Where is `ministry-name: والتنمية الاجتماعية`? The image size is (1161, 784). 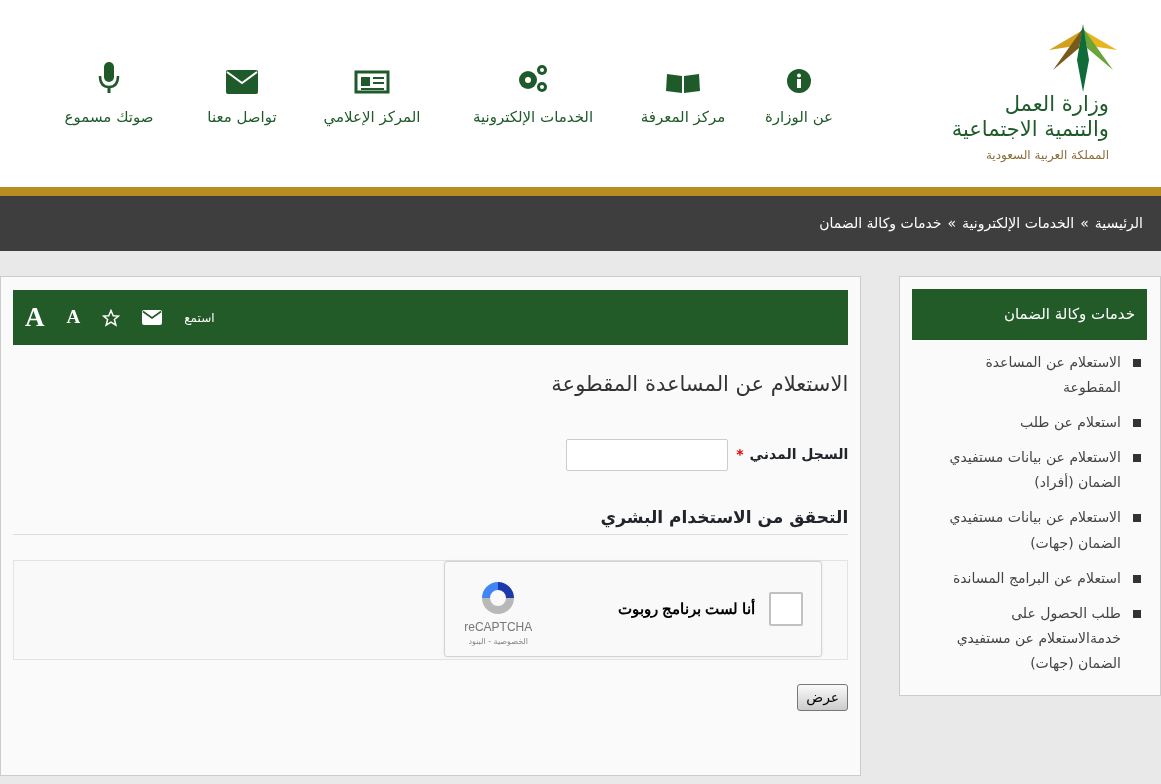
ministry-name: والتنمية الاجتماعية is located at coordinates (1030, 130).